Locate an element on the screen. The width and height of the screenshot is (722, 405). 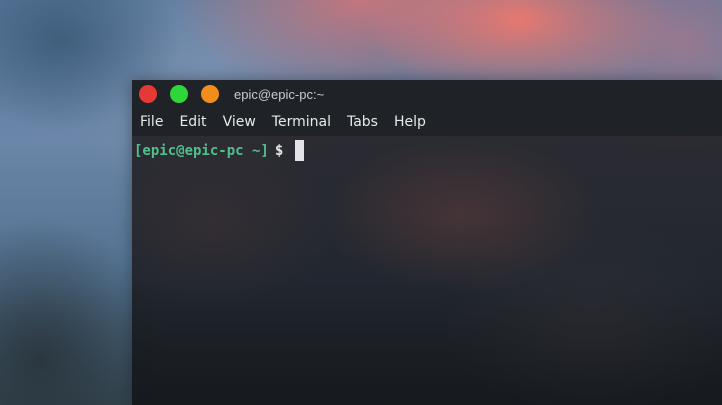
title-bar: epic@epic-pc:~ is located at coordinates (427, 94).